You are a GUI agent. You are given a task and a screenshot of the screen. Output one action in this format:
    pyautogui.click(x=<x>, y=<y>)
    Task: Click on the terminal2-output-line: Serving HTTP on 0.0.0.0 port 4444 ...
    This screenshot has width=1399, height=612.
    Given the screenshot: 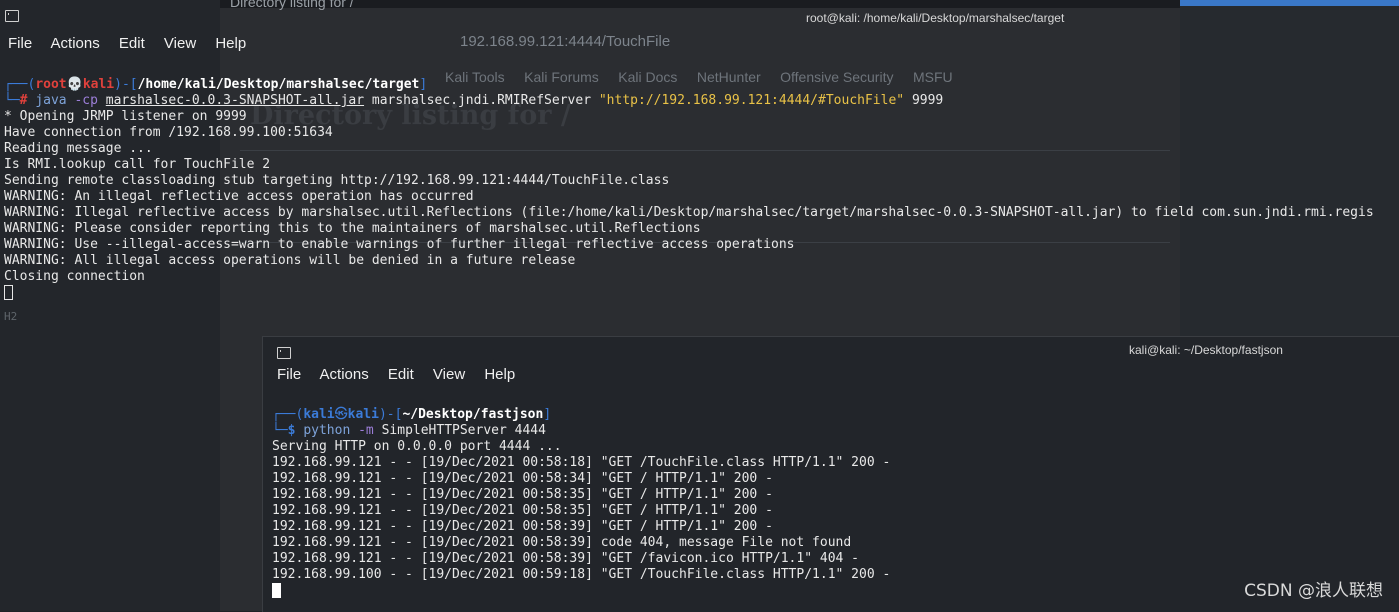 What is the action you would take?
    pyautogui.click(x=417, y=446)
    